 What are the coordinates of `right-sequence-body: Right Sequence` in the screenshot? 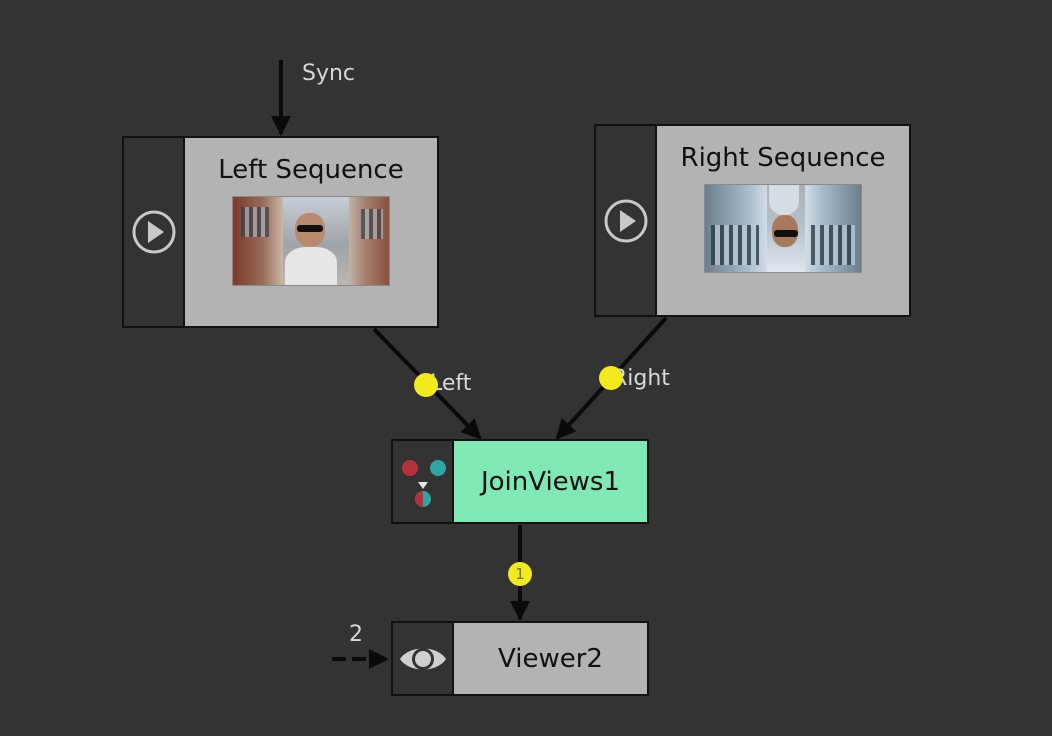 It's located at (783, 220).